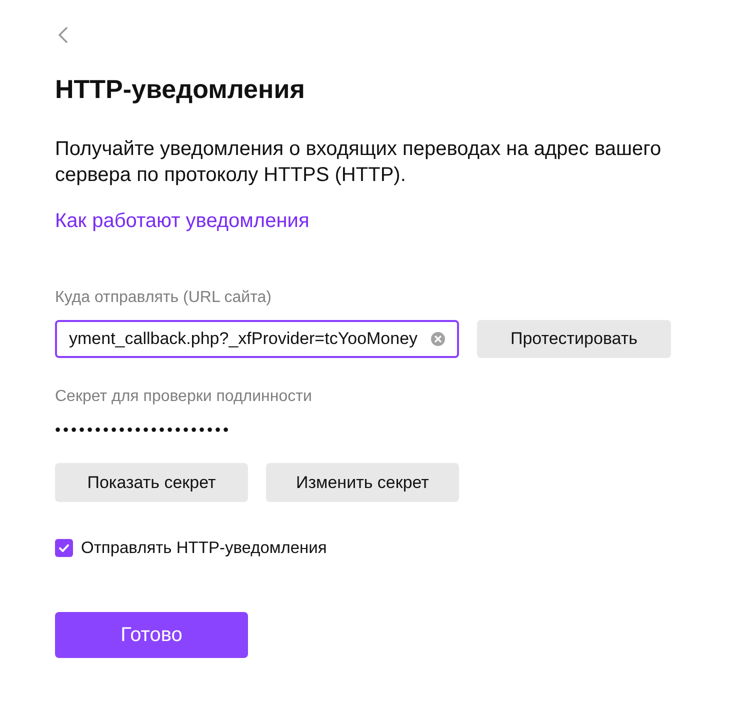 The height and width of the screenshot is (718, 749). What do you see at coordinates (362, 482) in the screenshot?
I see `secret-button: Изменить секрет` at bounding box center [362, 482].